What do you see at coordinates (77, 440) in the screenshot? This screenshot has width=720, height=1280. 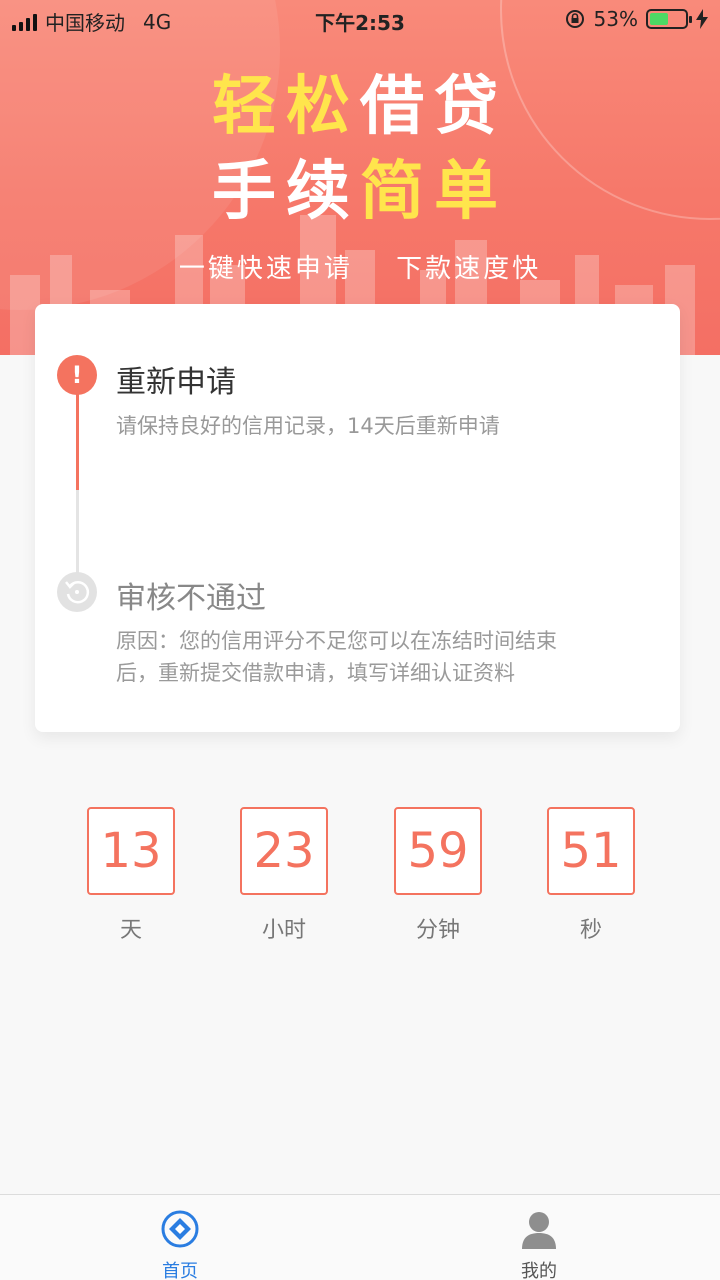 I see `progress-line-active` at bounding box center [77, 440].